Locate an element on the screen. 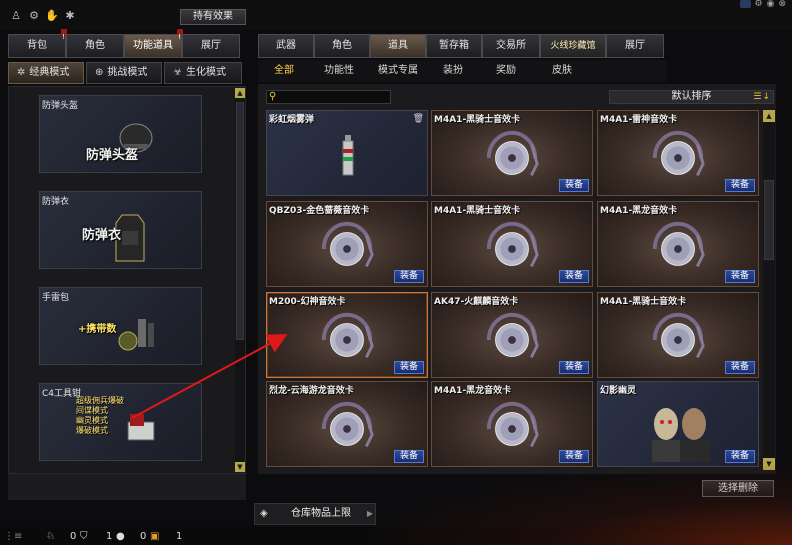  storage-limit-bar: ◈ 仓库物品上限 ▶ is located at coordinates (315, 514).